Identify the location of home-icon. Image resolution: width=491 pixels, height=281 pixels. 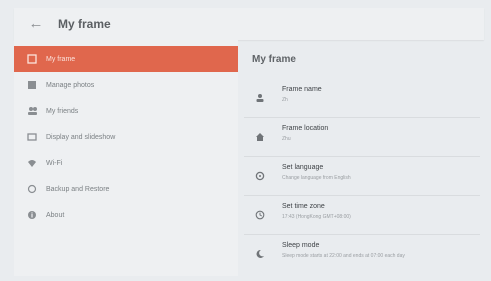
(260, 137).